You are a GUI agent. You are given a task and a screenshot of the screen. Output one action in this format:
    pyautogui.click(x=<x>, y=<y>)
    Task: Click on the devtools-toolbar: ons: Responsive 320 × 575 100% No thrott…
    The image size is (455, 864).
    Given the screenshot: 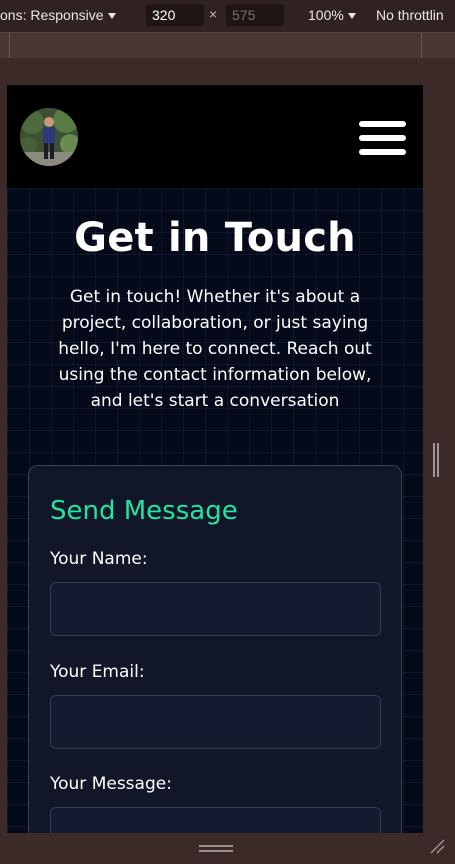 What is the action you would take?
    pyautogui.click(x=227, y=16)
    